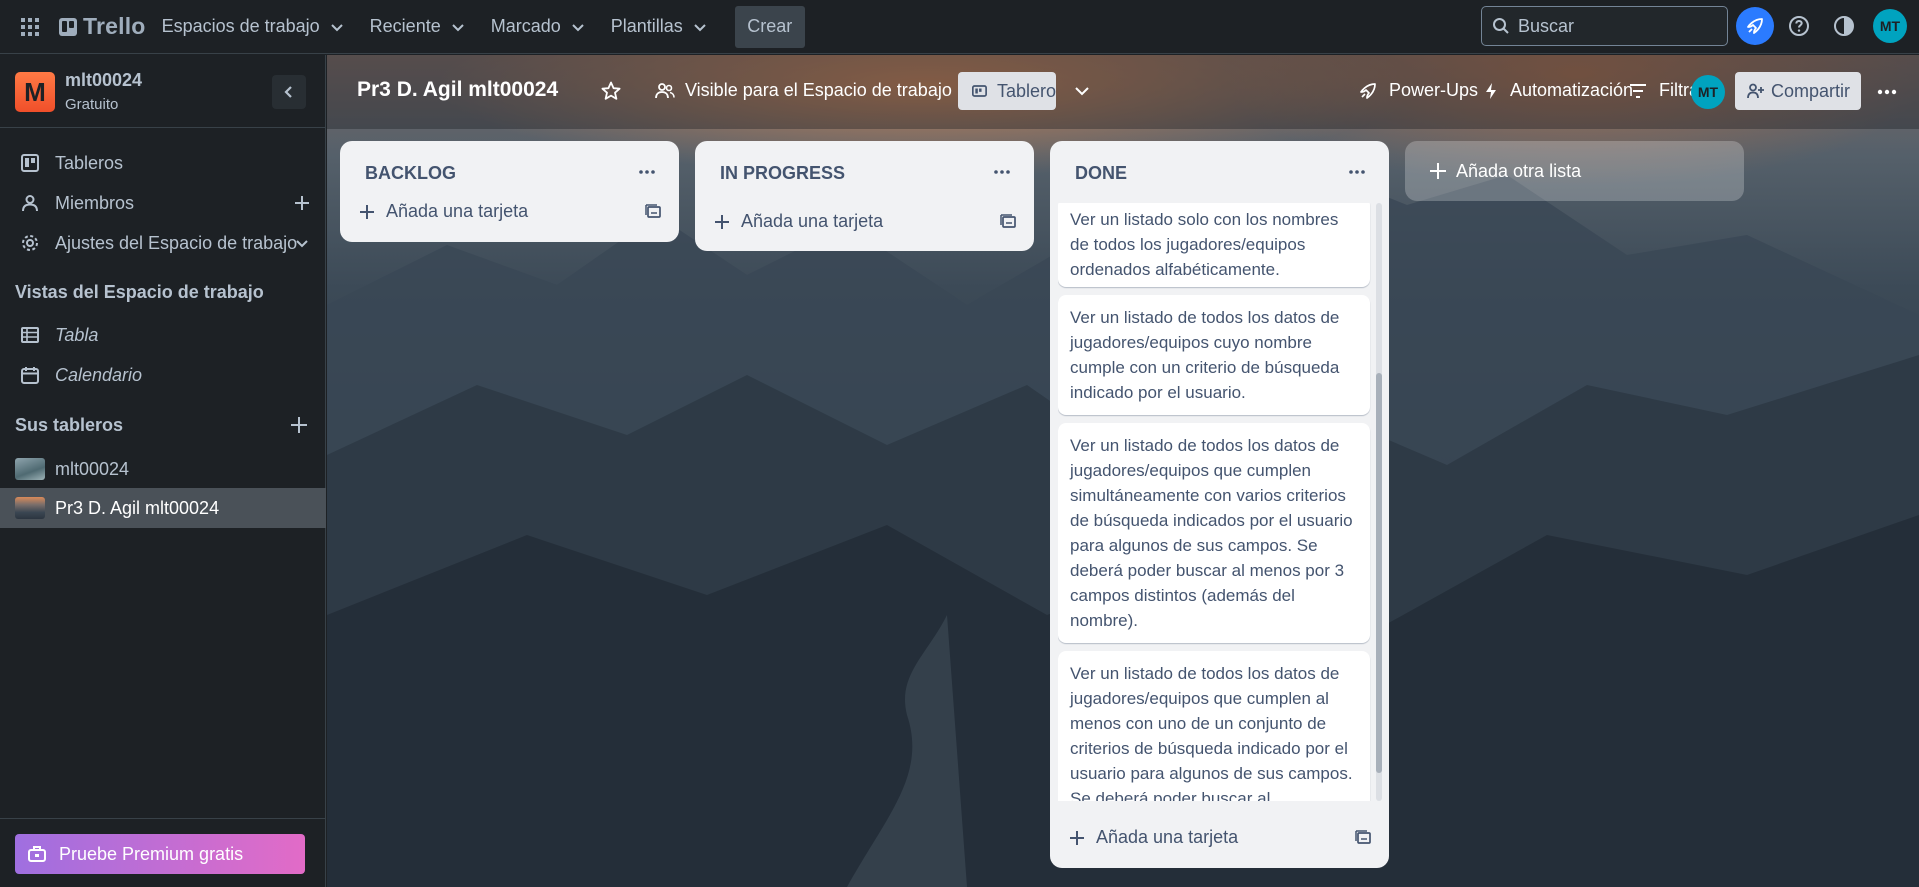 Image resolution: width=1919 pixels, height=887 pixels. I want to click on share-button: Compartir, so click(1798, 91).